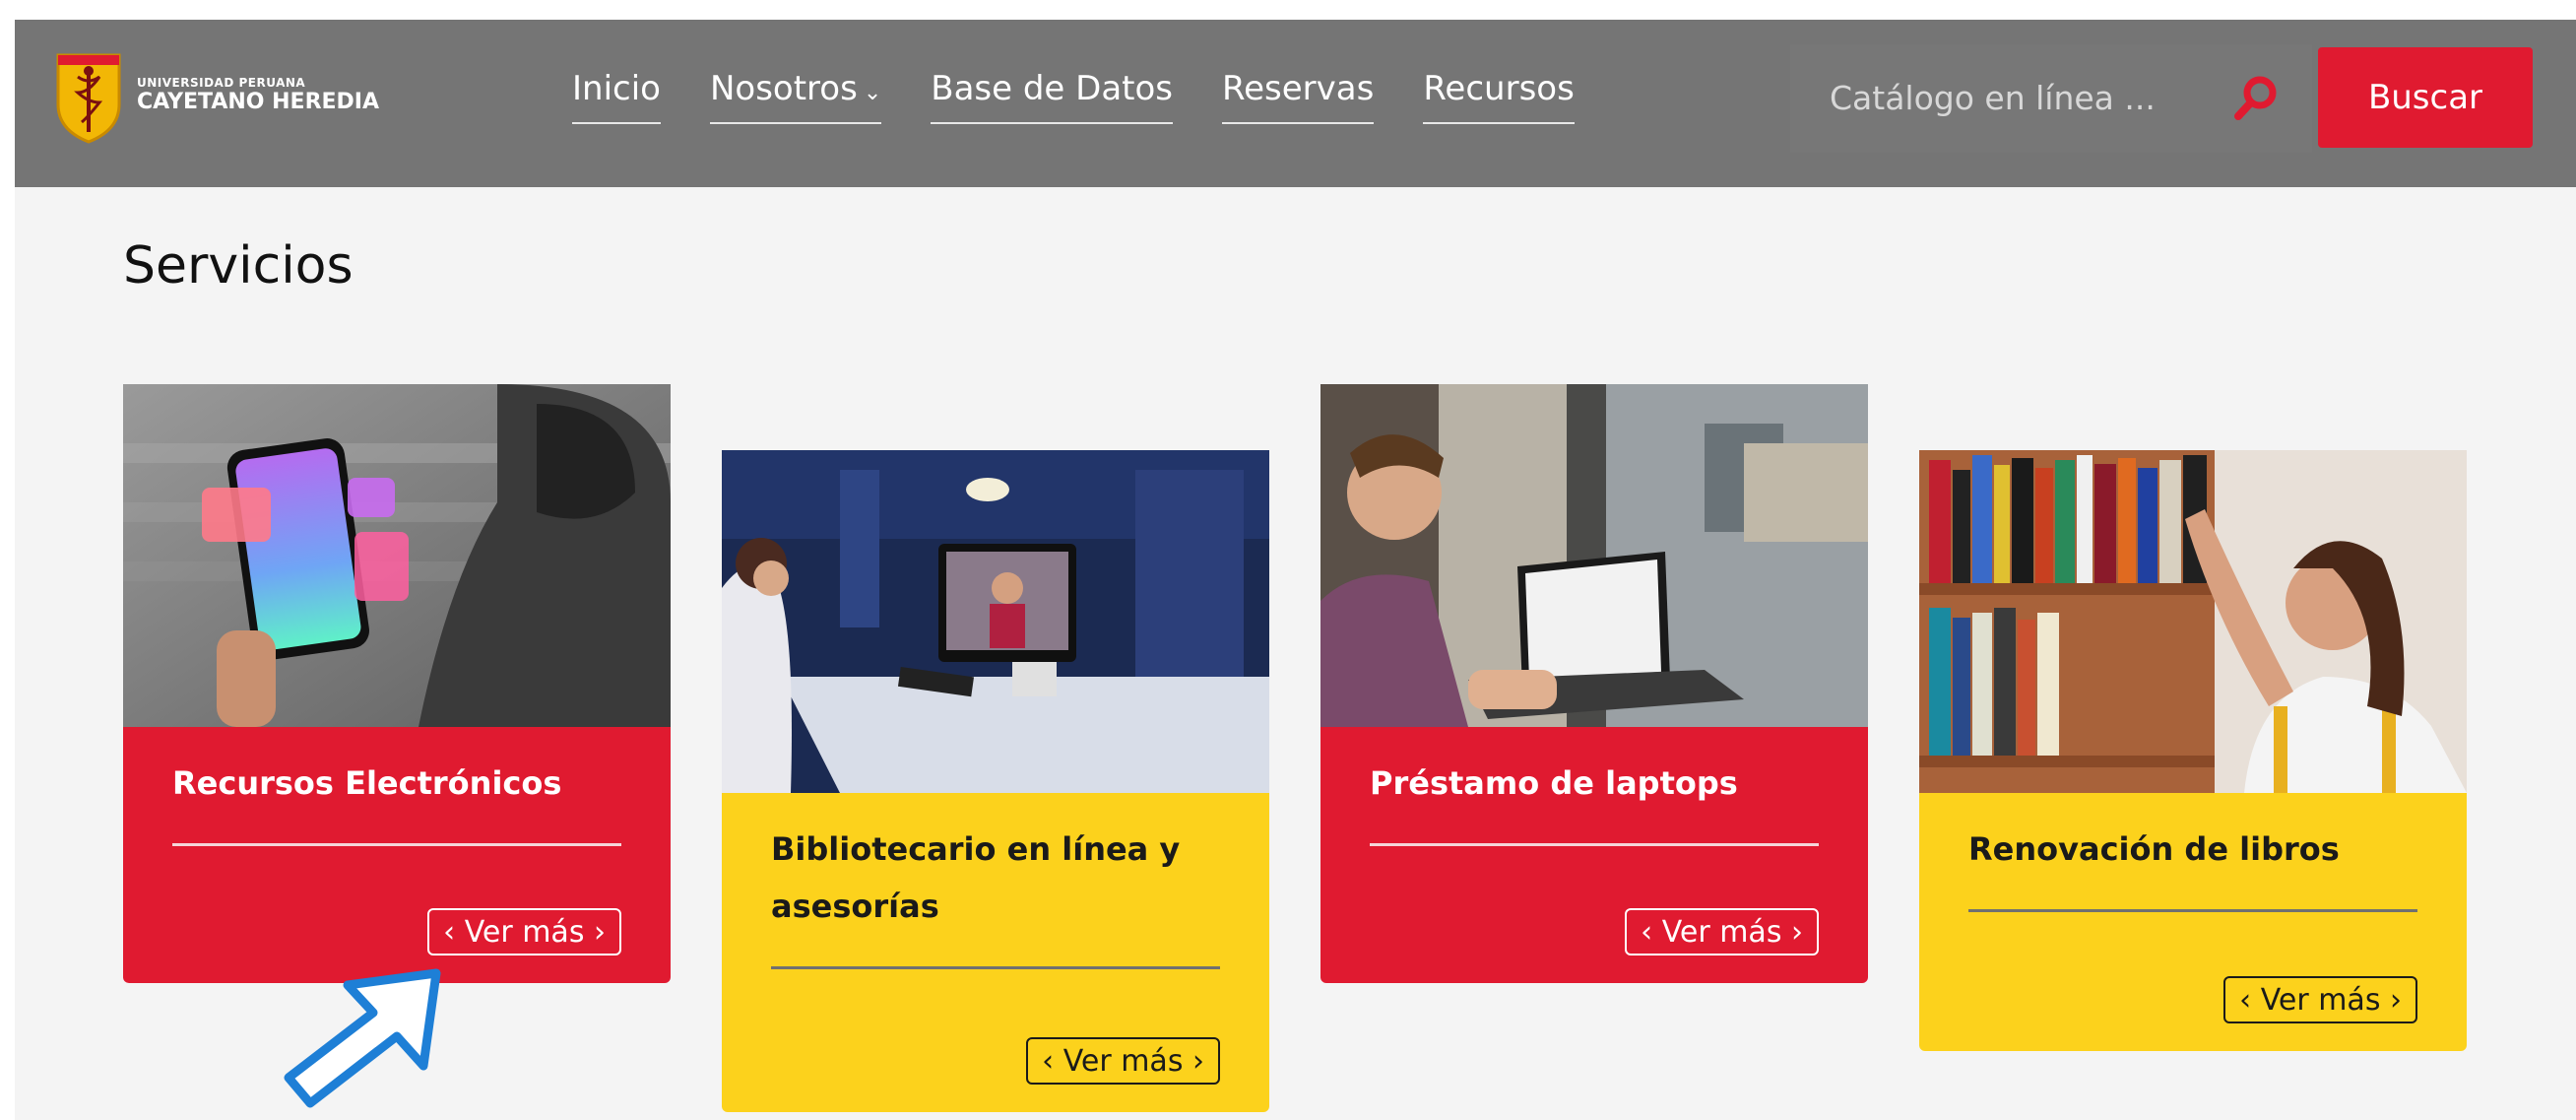 The image size is (2576, 1120). What do you see at coordinates (238, 266) in the screenshot?
I see `section-title: Servicios` at bounding box center [238, 266].